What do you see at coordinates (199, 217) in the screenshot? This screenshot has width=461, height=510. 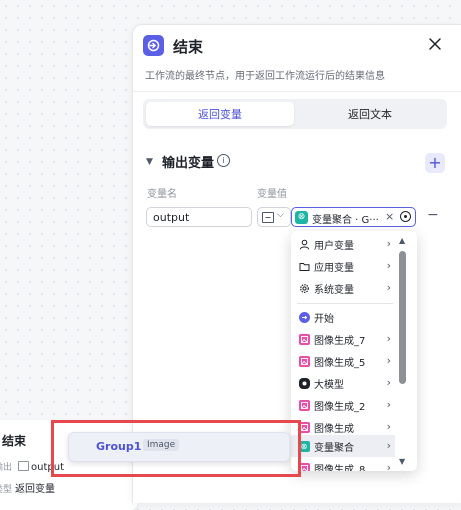 I see `variable-name-input` at bounding box center [199, 217].